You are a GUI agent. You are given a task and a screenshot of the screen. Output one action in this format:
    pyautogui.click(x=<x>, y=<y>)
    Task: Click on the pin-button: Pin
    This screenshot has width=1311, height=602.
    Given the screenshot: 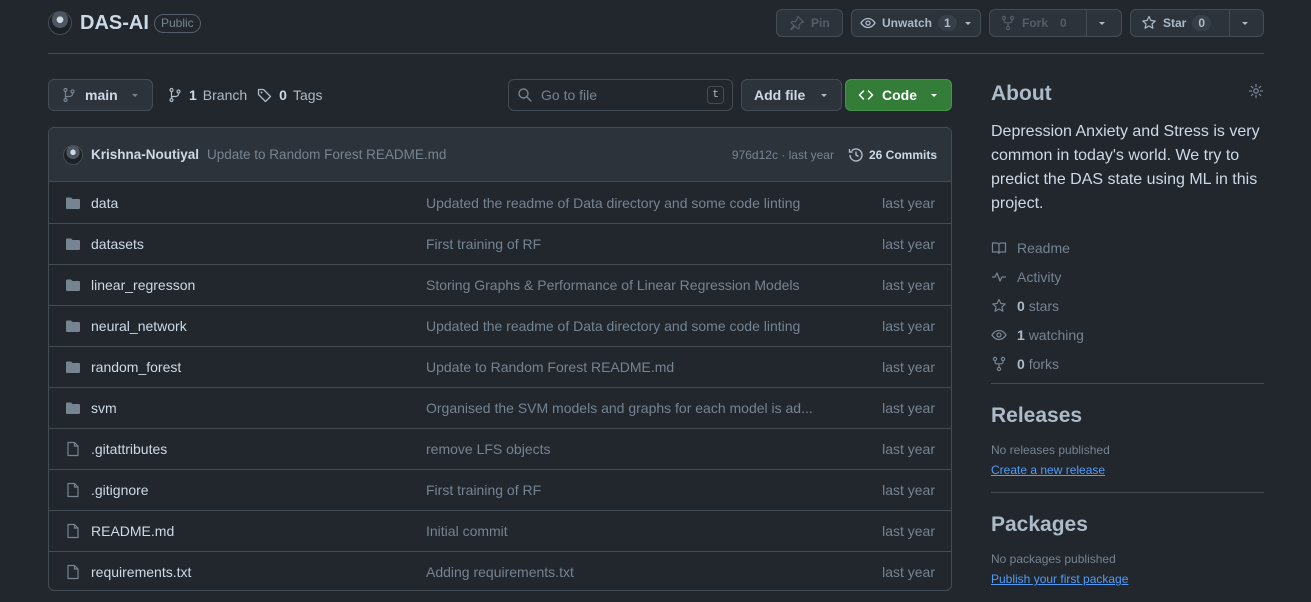 What is the action you would take?
    pyautogui.click(x=809, y=23)
    